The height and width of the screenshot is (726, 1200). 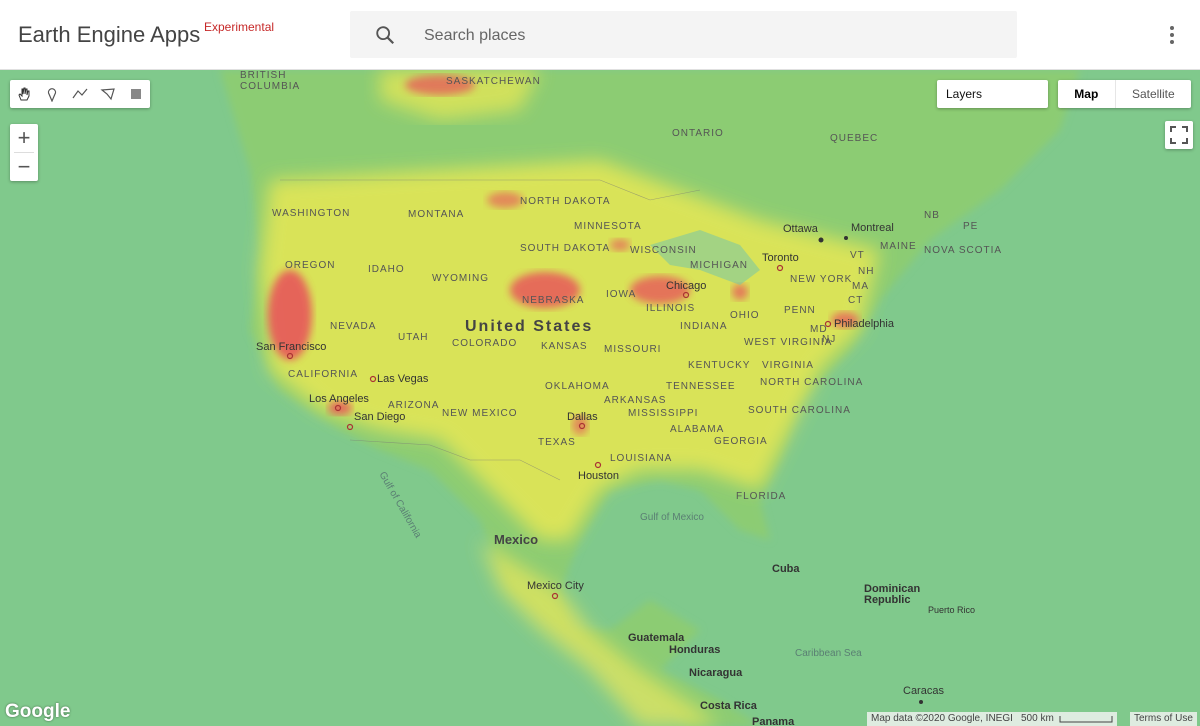 What do you see at coordinates (24, 94) in the screenshot?
I see `hand-icon` at bounding box center [24, 94].